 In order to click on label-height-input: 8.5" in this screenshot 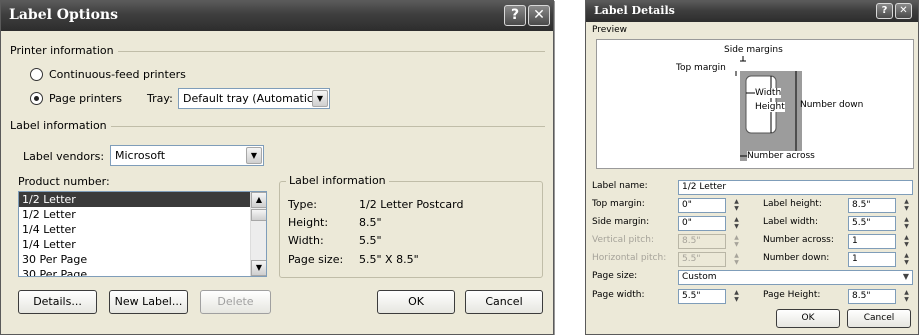, I will do `click(872, 205)`.